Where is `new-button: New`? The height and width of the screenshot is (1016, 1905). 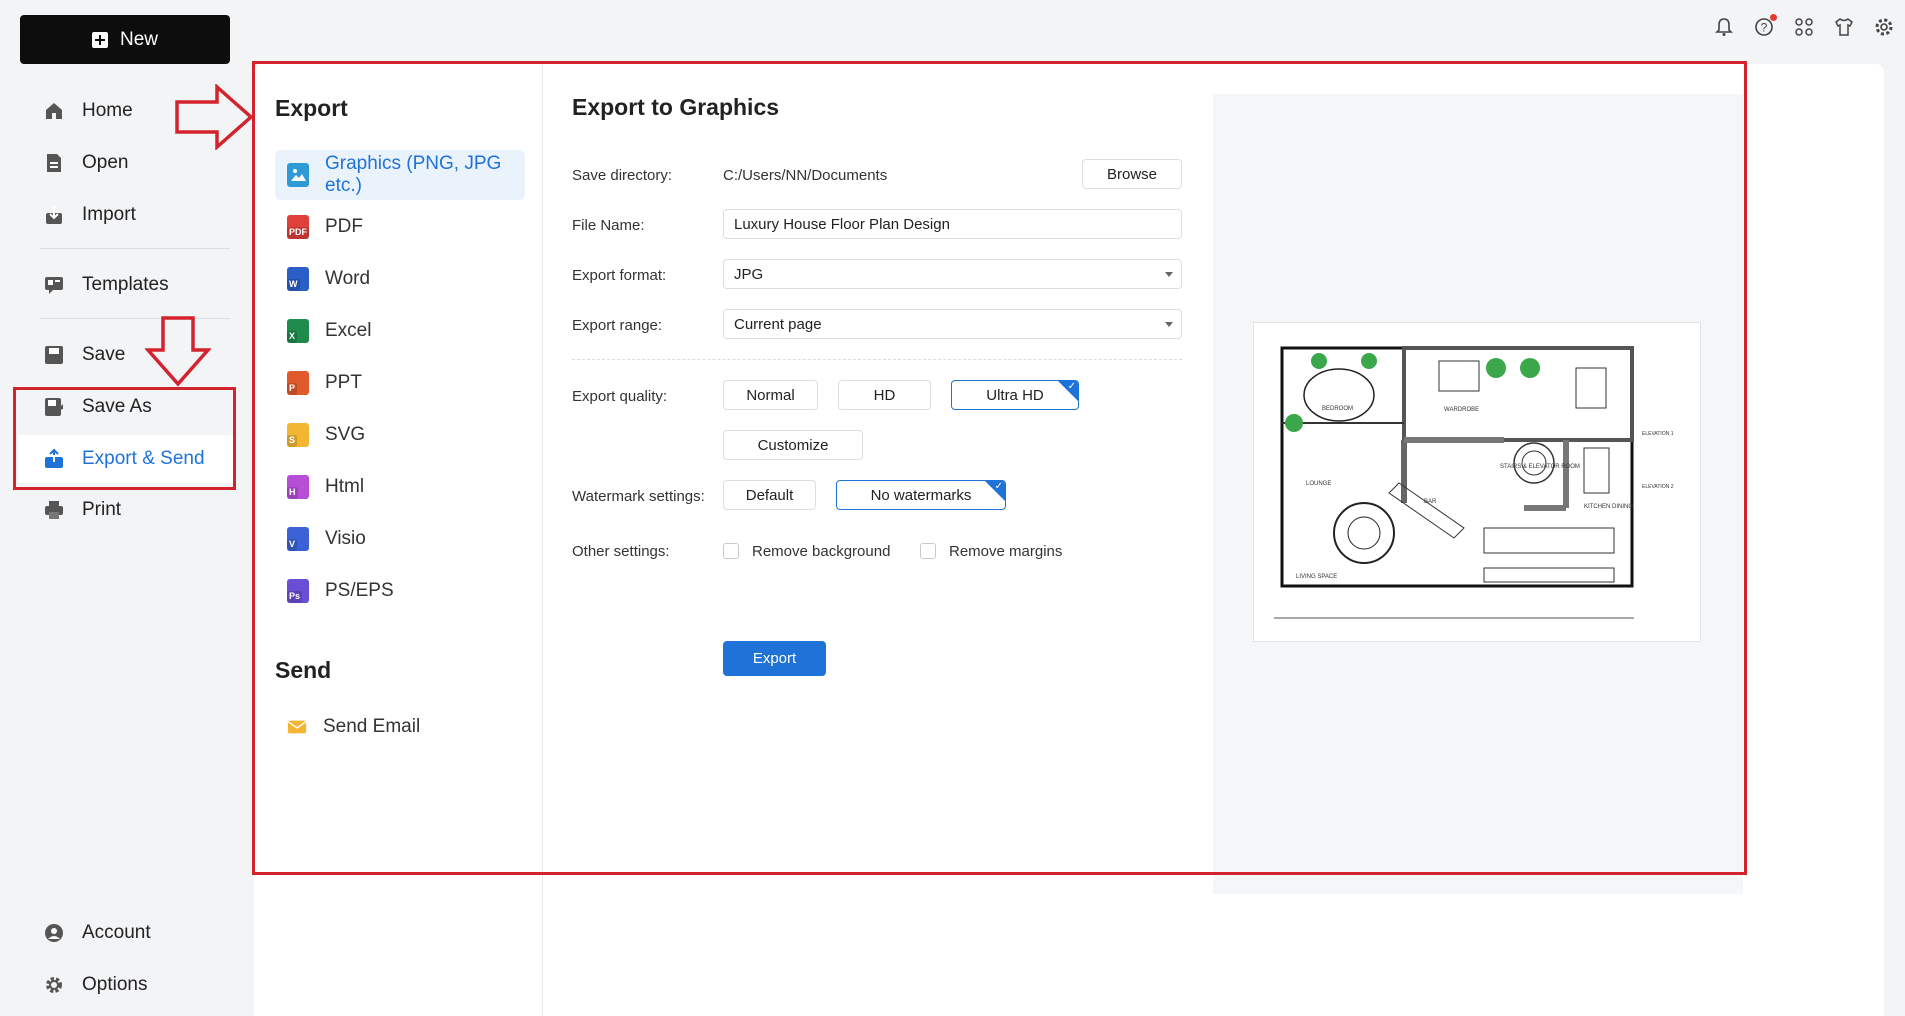 new-button: New is located at coordinates (125, 39).